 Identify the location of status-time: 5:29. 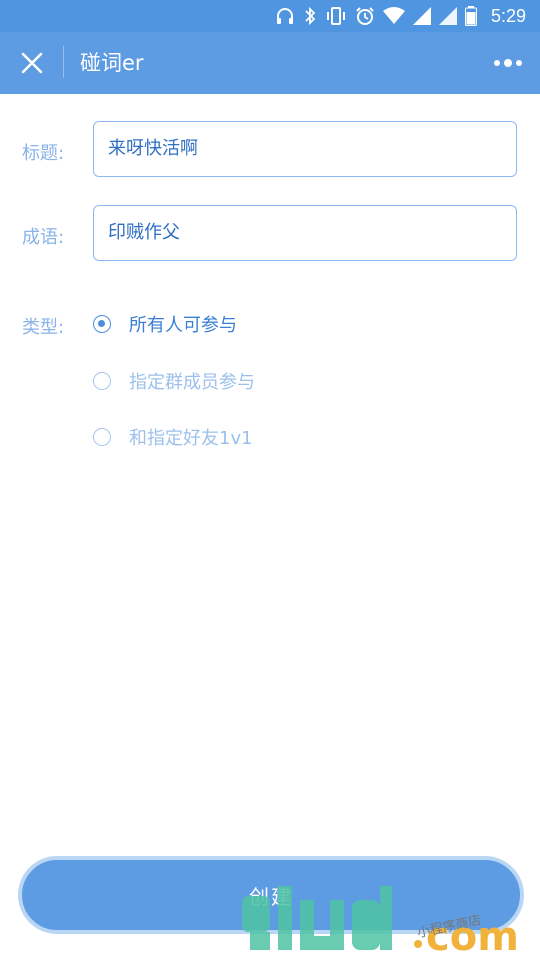
(508, 15).